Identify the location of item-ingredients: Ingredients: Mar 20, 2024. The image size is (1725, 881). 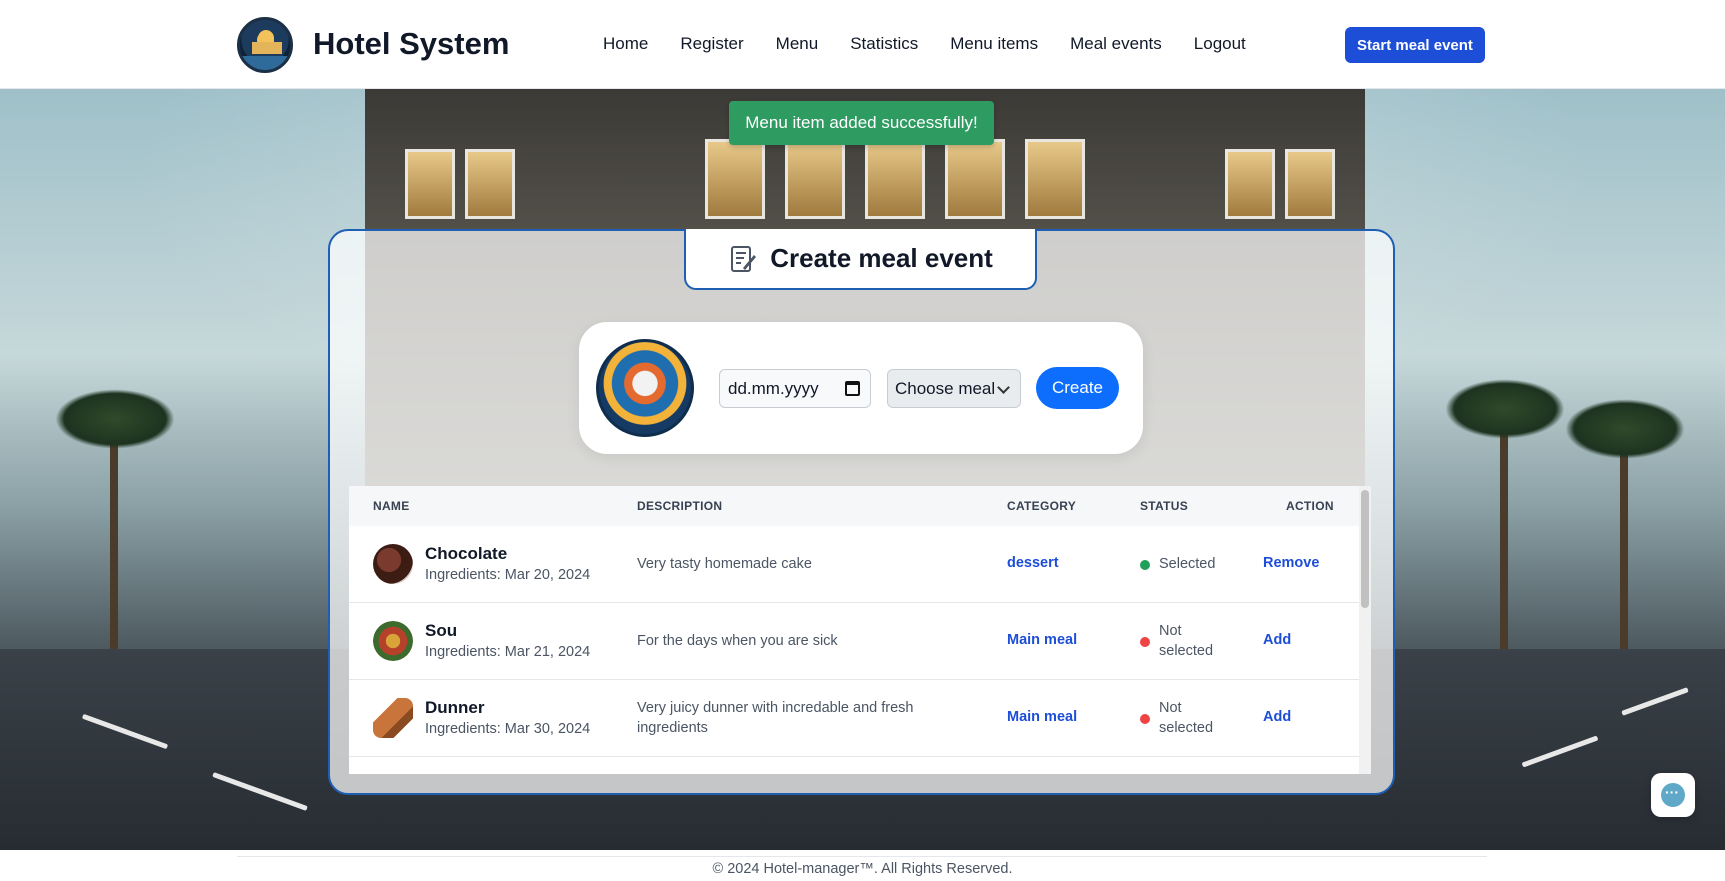
(508, 575).